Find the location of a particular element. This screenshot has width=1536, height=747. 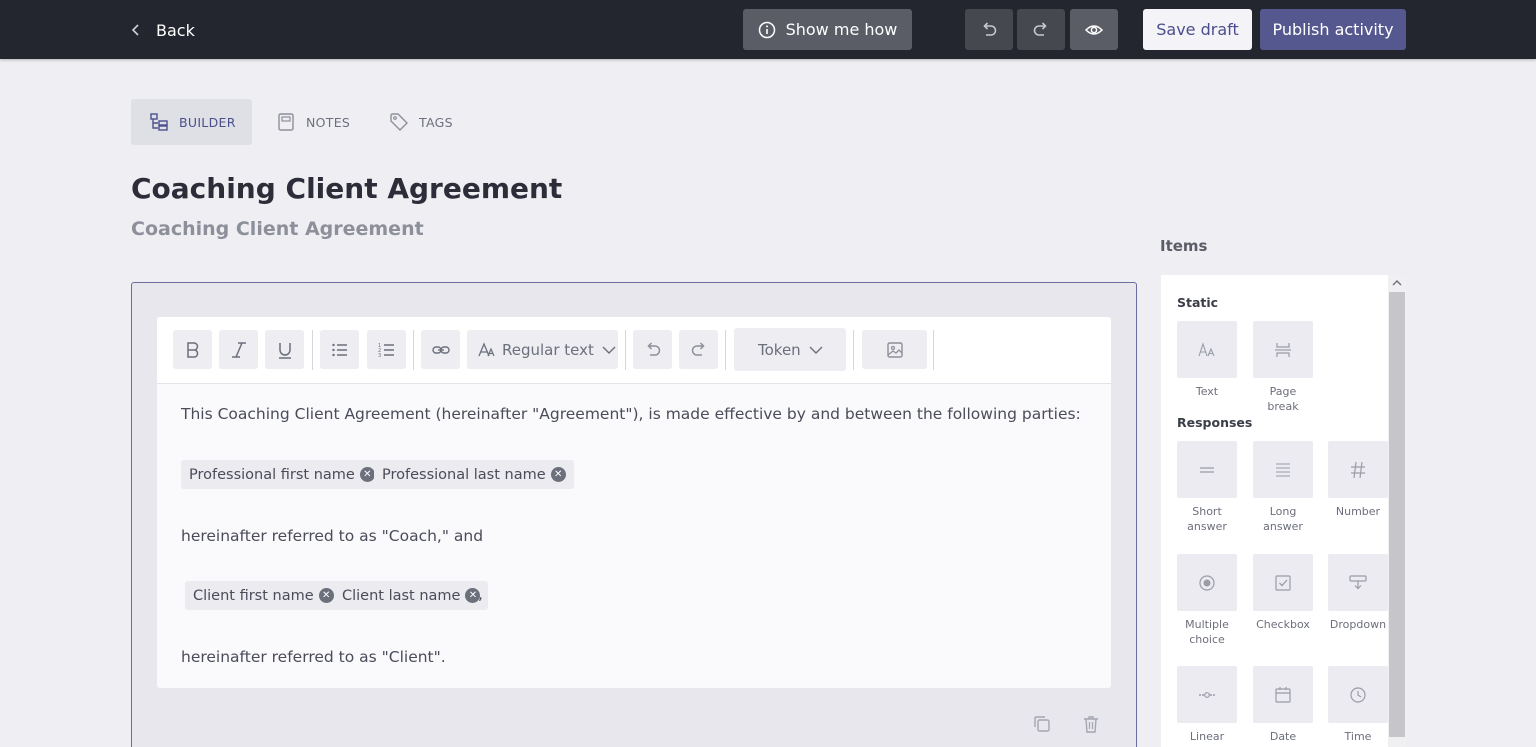

item-checkbox: Checkbox is located at coordinates (1283, 593).